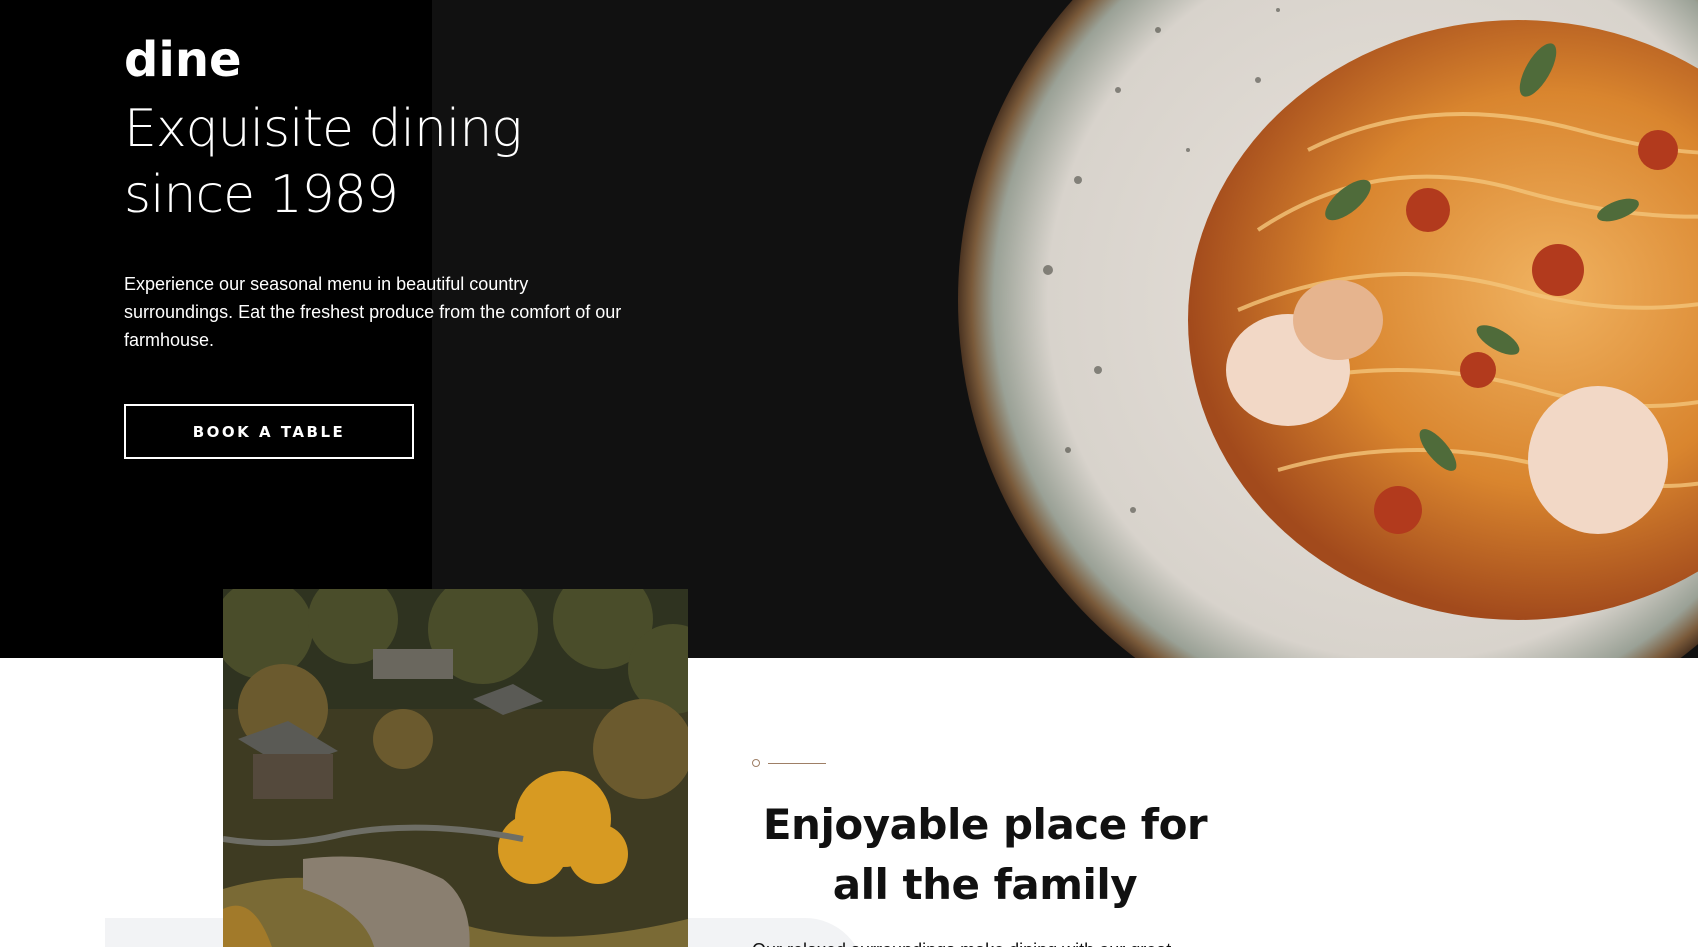  What do you see at coordinates (455, 768) in the screenshot?
I see `farmhouse-image` at bounding box center [455, 768].